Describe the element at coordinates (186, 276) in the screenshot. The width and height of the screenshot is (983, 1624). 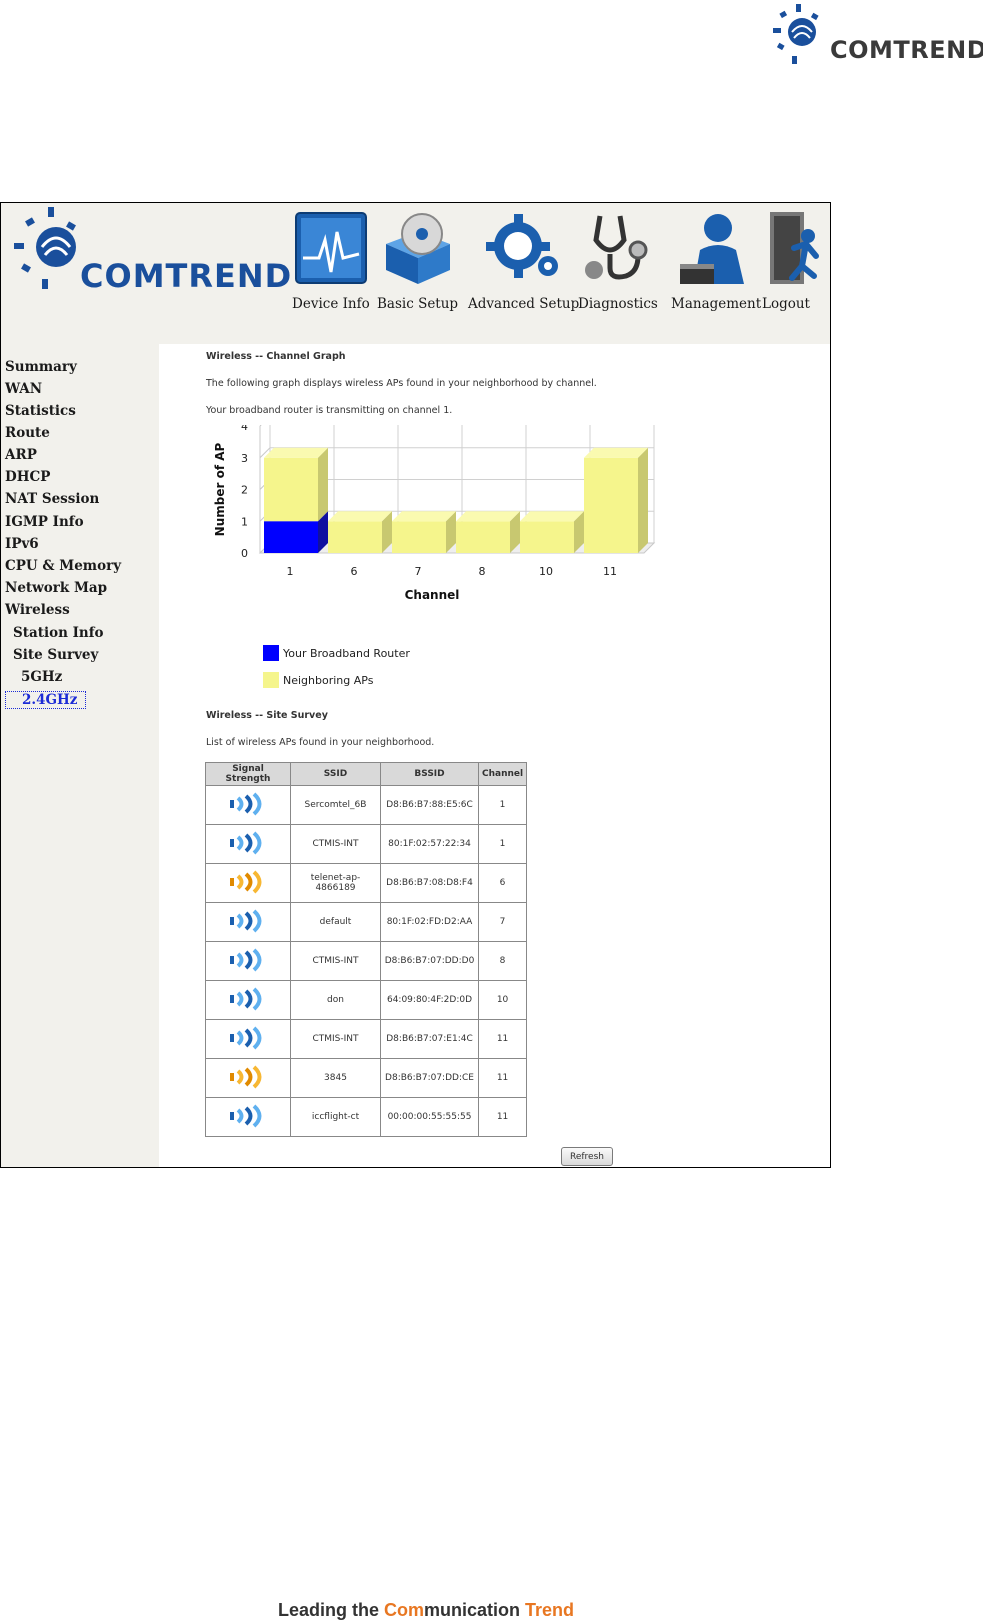
I see `header-brand-name: COMTREND` at that location.